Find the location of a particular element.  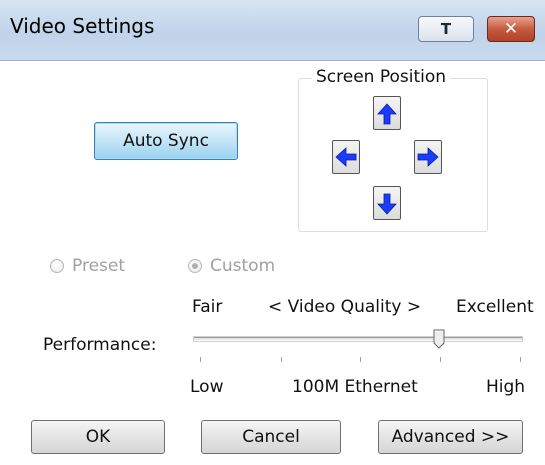

close-button: ✕ is located at coordinates (511, 29).